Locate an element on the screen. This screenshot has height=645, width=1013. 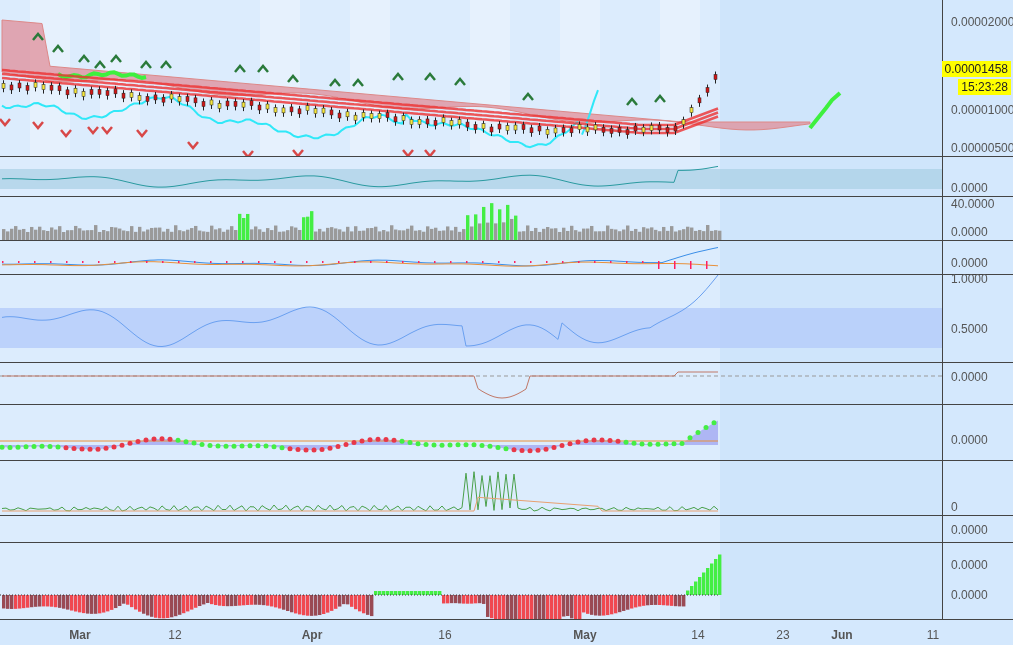
date-label: 11 is located at coordinates (933, 635).